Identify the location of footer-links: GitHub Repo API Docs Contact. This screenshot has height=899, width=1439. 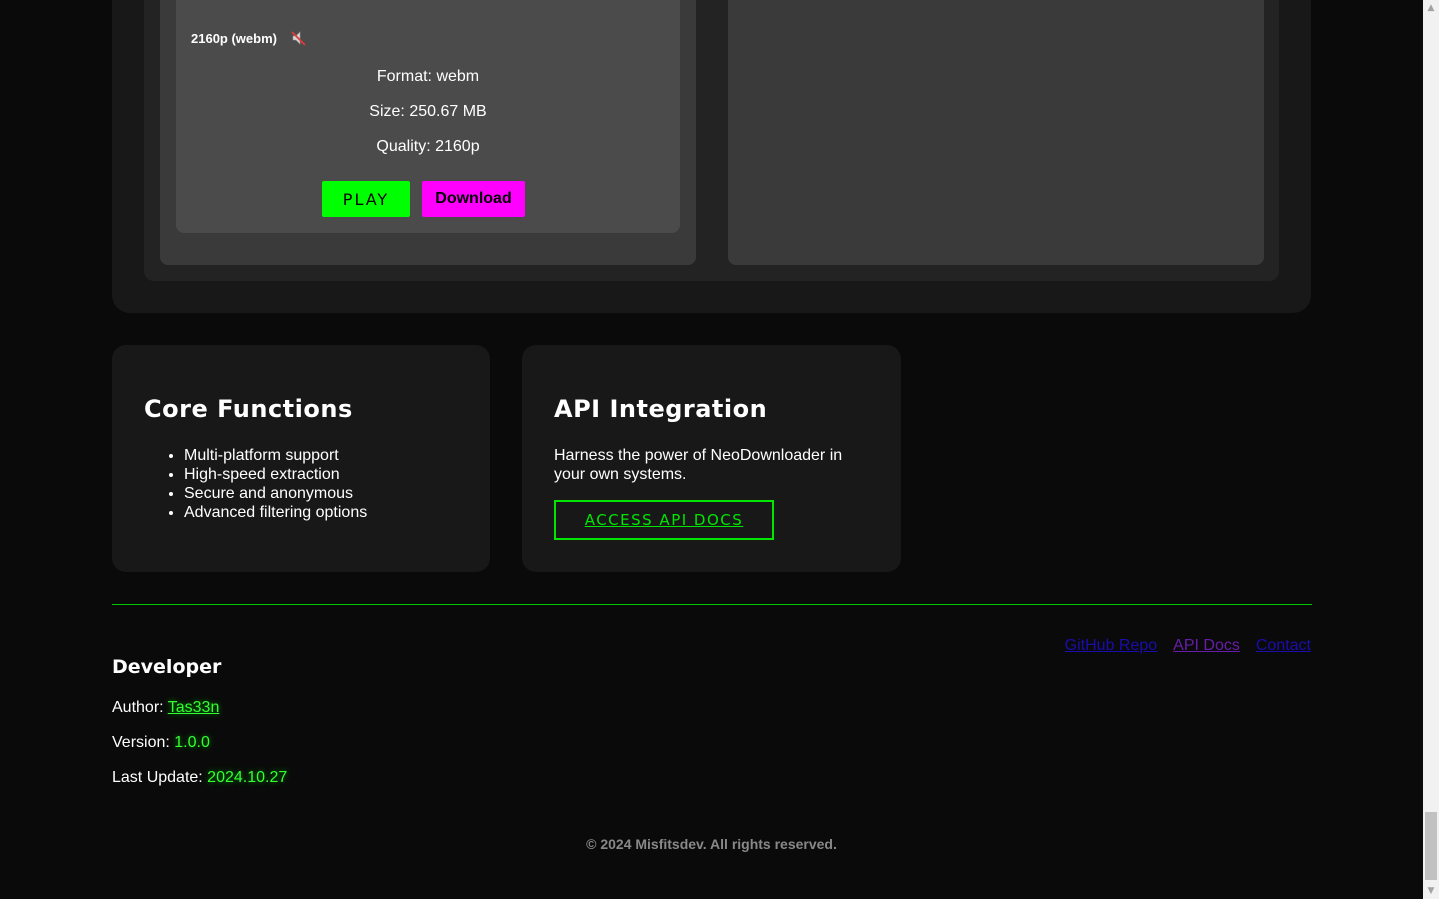
(1188, 646).